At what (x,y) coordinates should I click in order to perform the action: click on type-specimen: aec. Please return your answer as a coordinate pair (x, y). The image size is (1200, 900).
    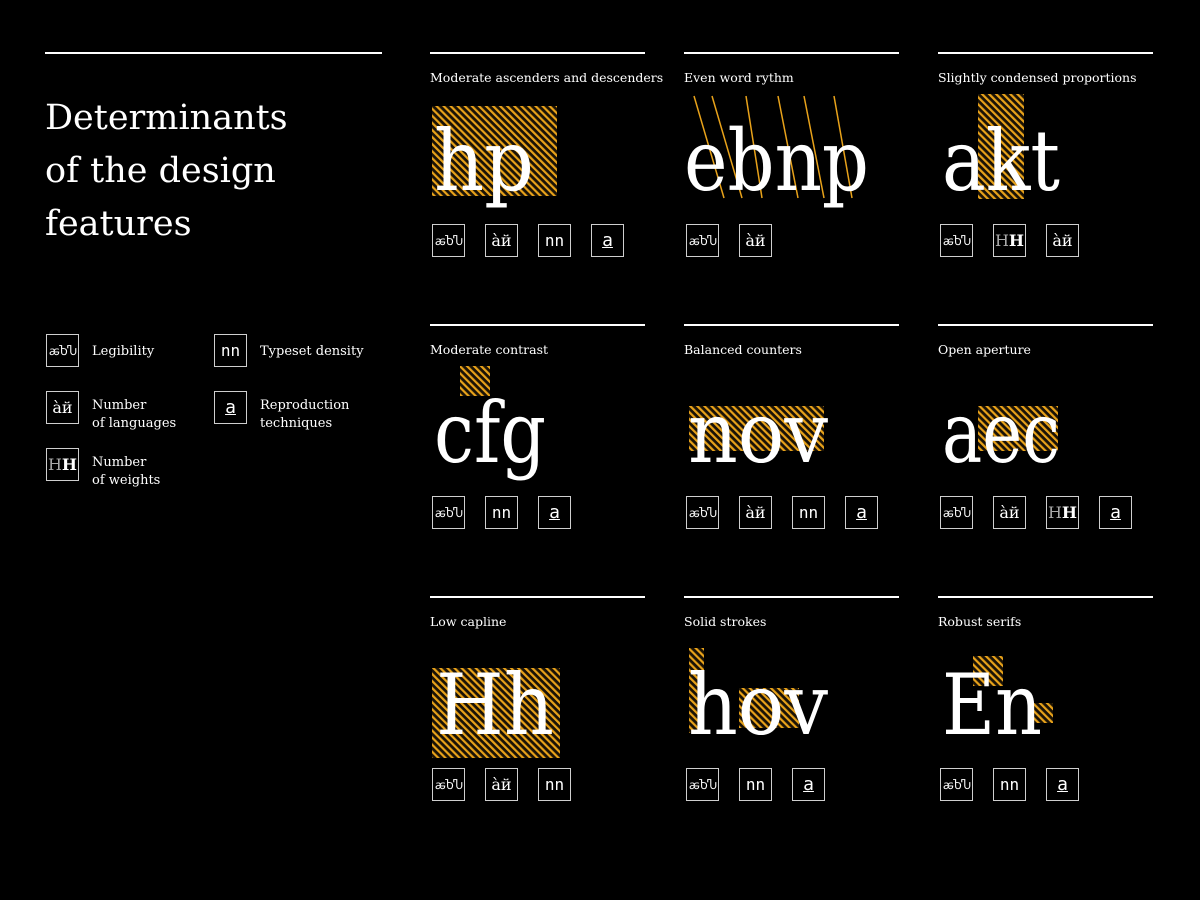
    Looking at the image, I should click on (1001, 433).